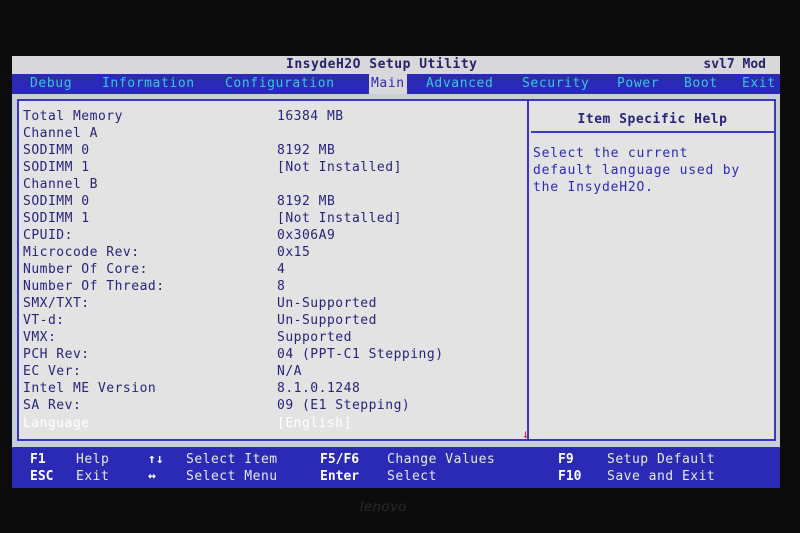 Image resolution: width=800 pixels, height=533 pixels. Describe the element at coordinates (701, 84) in the screenshot. I see `menu-boot: Boot` at that location.